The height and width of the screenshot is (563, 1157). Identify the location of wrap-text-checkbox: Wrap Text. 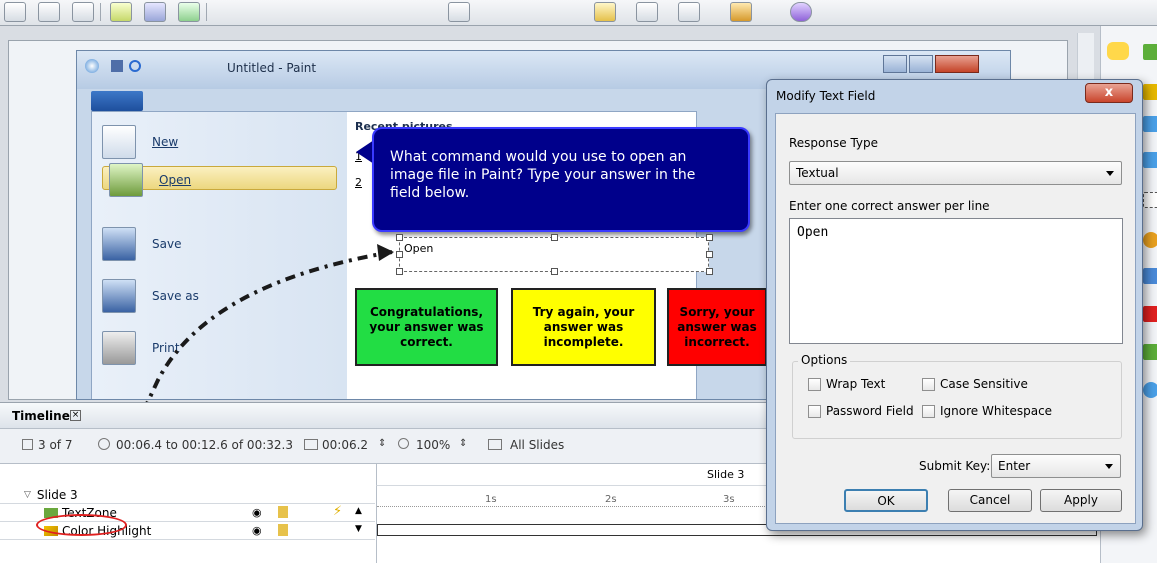
(846, 384).